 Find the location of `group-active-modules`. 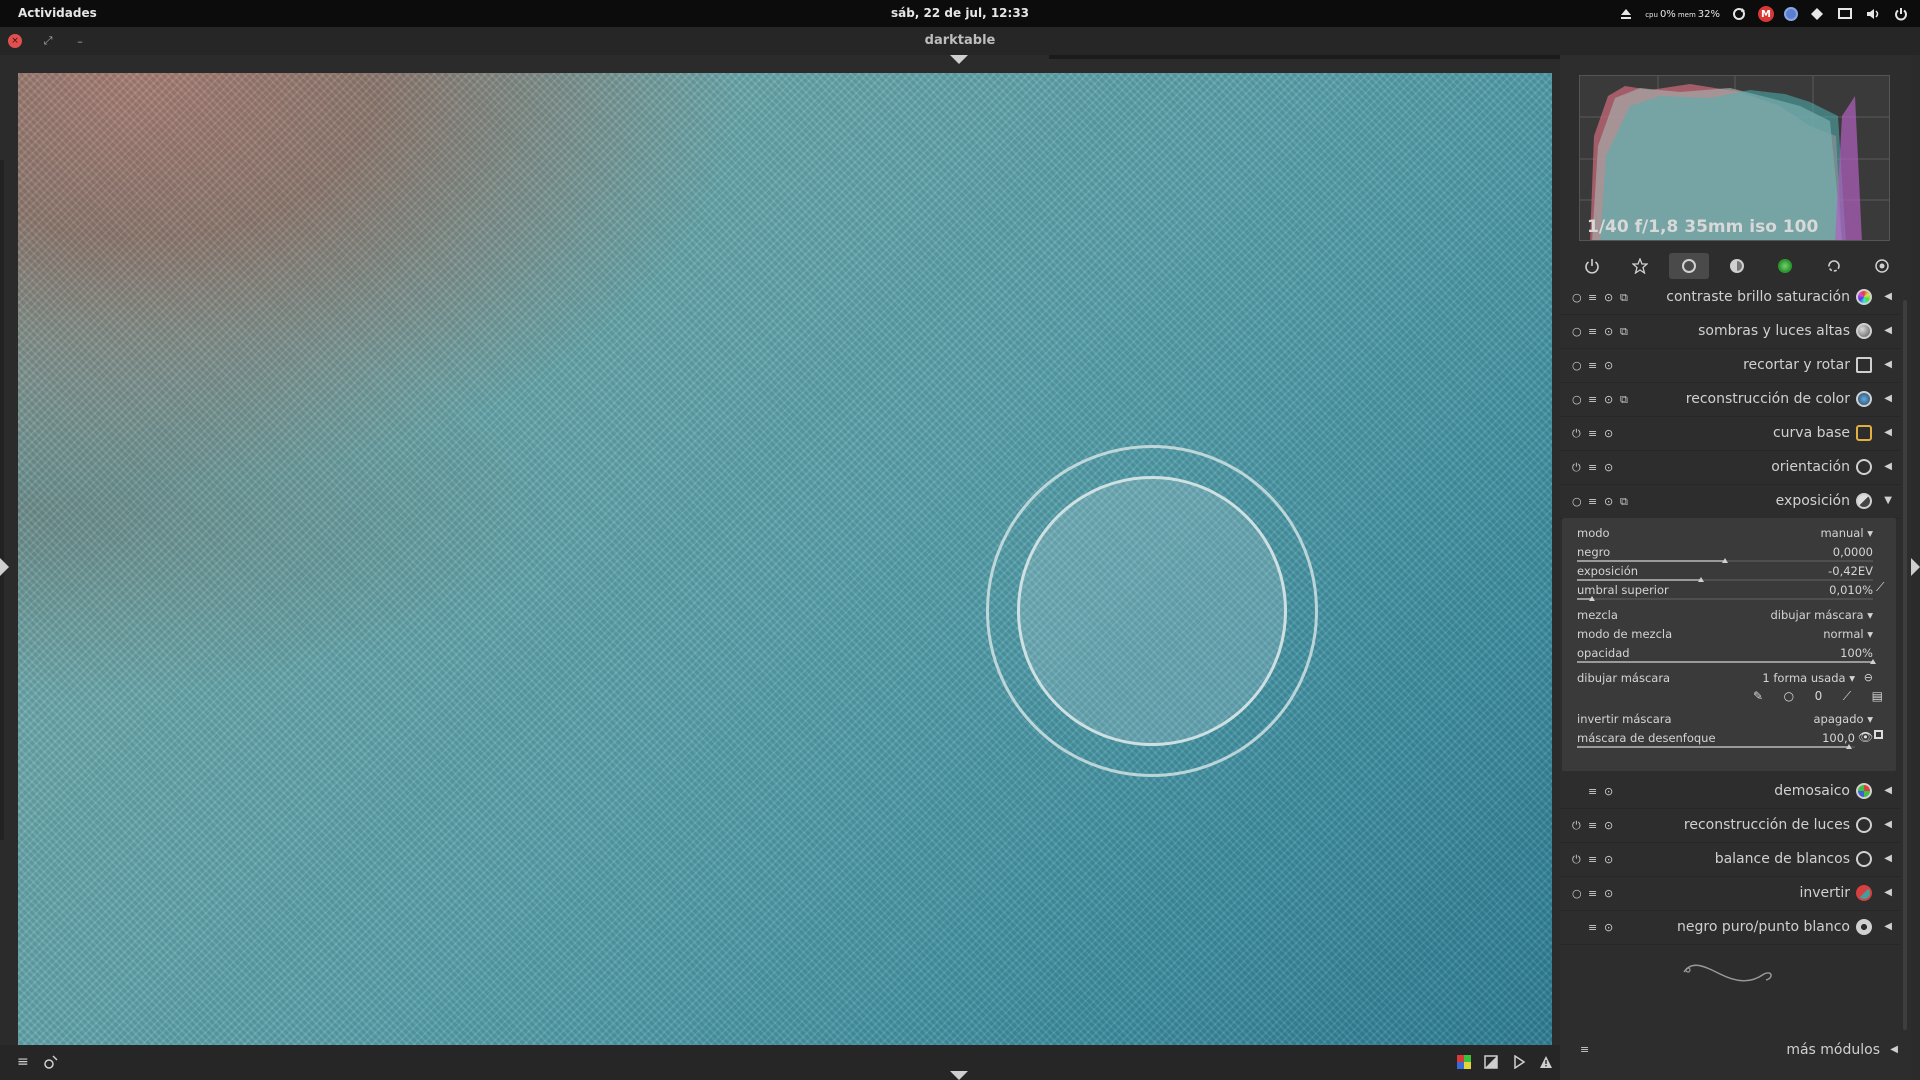

group-active-modules is located at coordinates (1592, 266).